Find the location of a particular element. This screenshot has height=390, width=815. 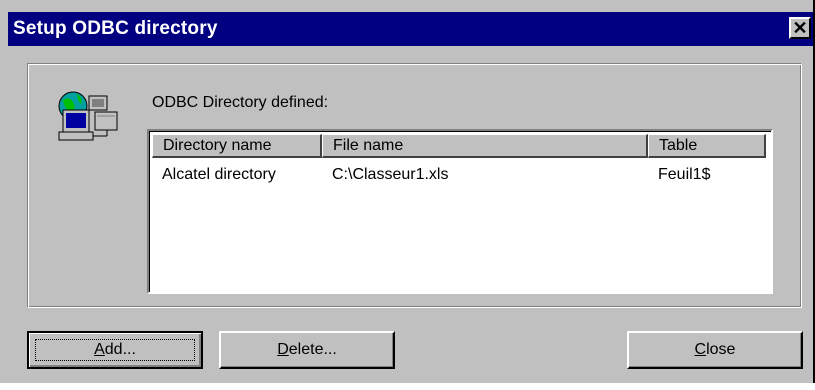

close-window-button: ✕ is located at coordinates (800, 28).